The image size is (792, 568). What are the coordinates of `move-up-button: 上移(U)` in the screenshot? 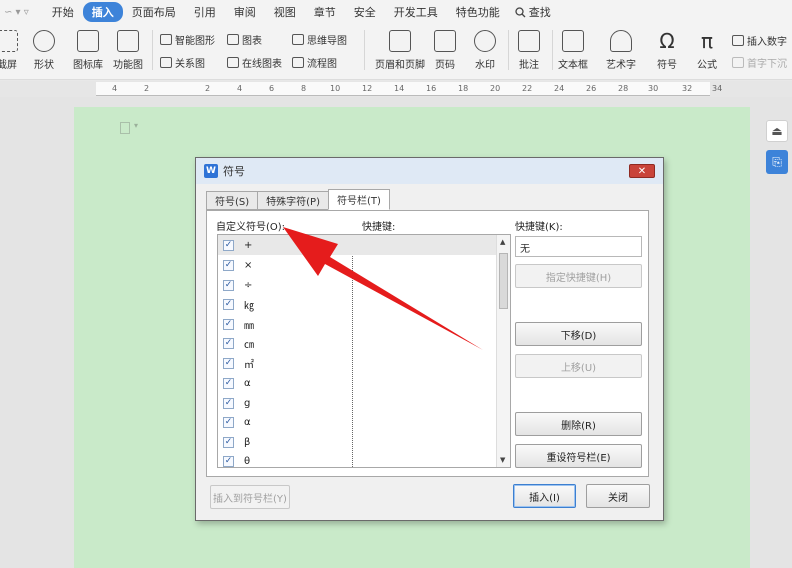 It's located at (578, 366).